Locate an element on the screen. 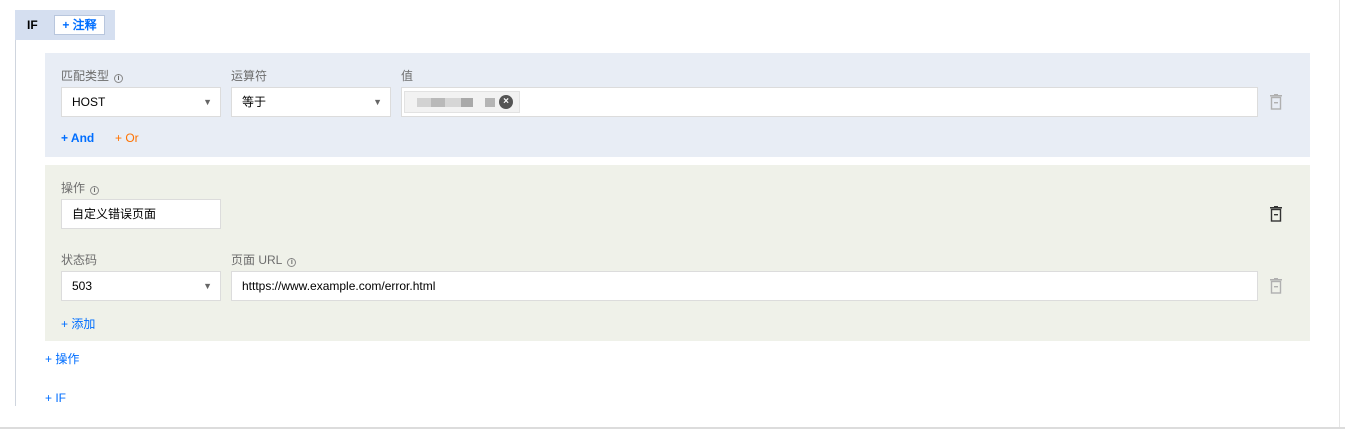 This screenshot has width=1345, height=431. add-and-link: + And is located at coordinates (77, 138).